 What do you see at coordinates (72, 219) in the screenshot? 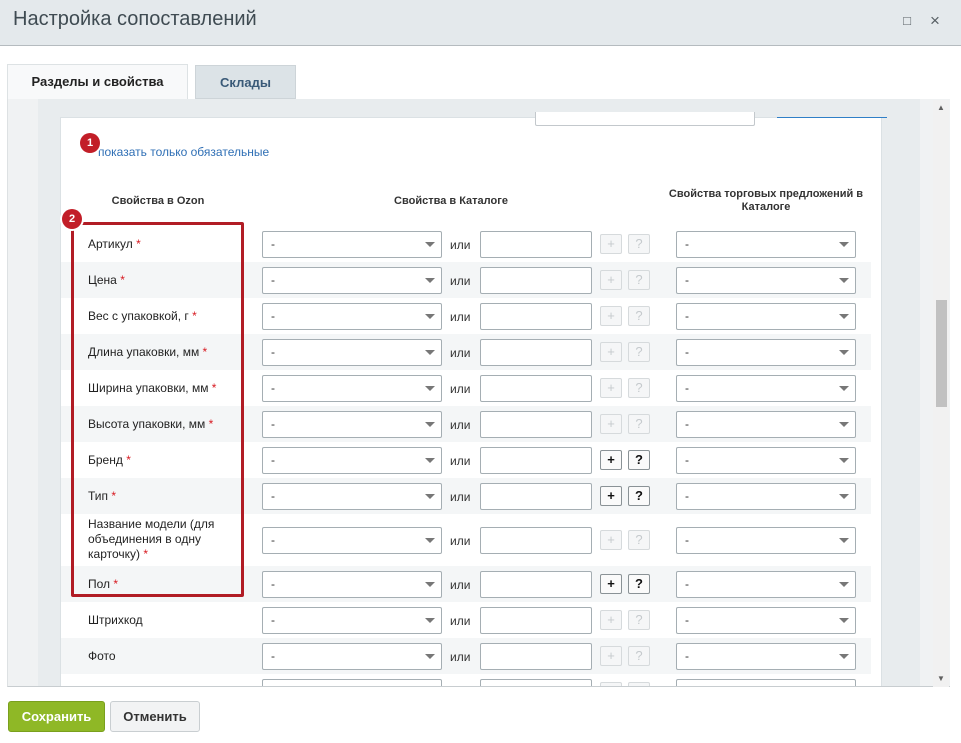
I see `annotation-badge-2: 2` at bounding box center [72, 219].